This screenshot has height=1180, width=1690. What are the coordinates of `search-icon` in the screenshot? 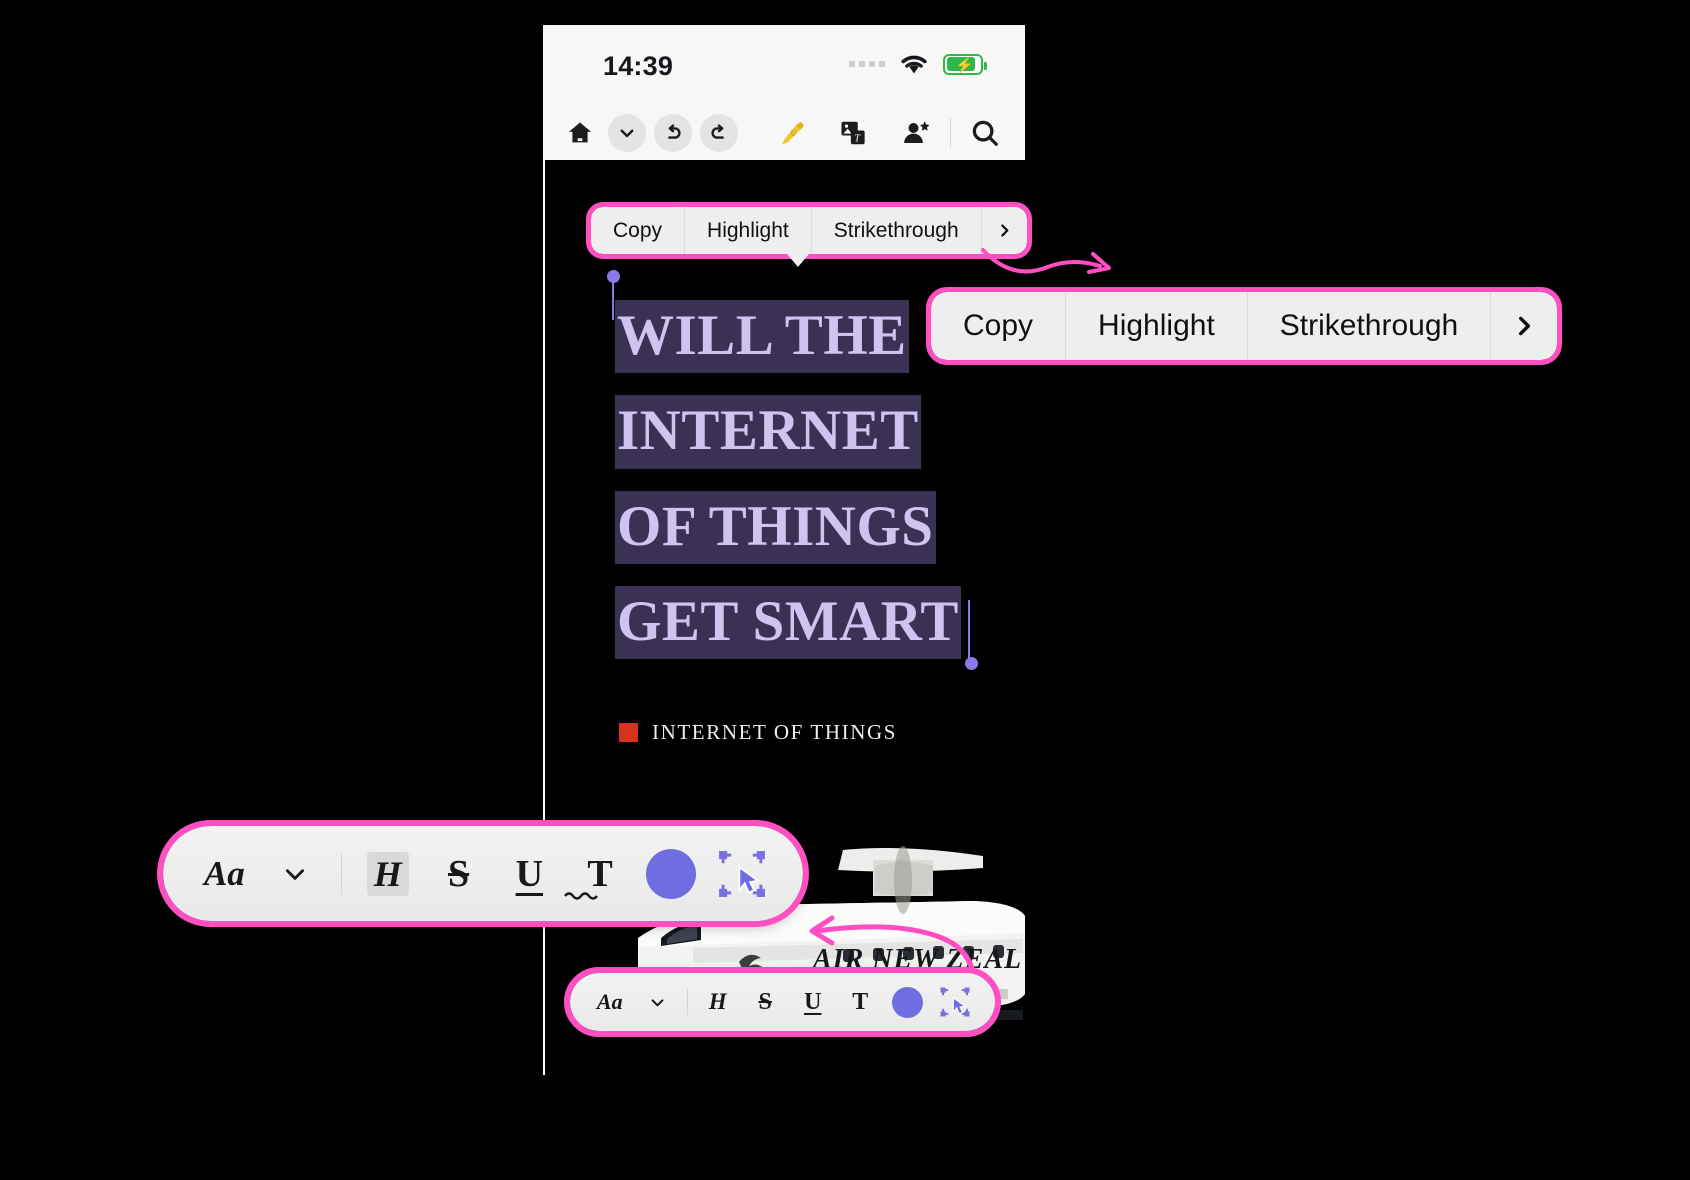 It's located at (985, 133).